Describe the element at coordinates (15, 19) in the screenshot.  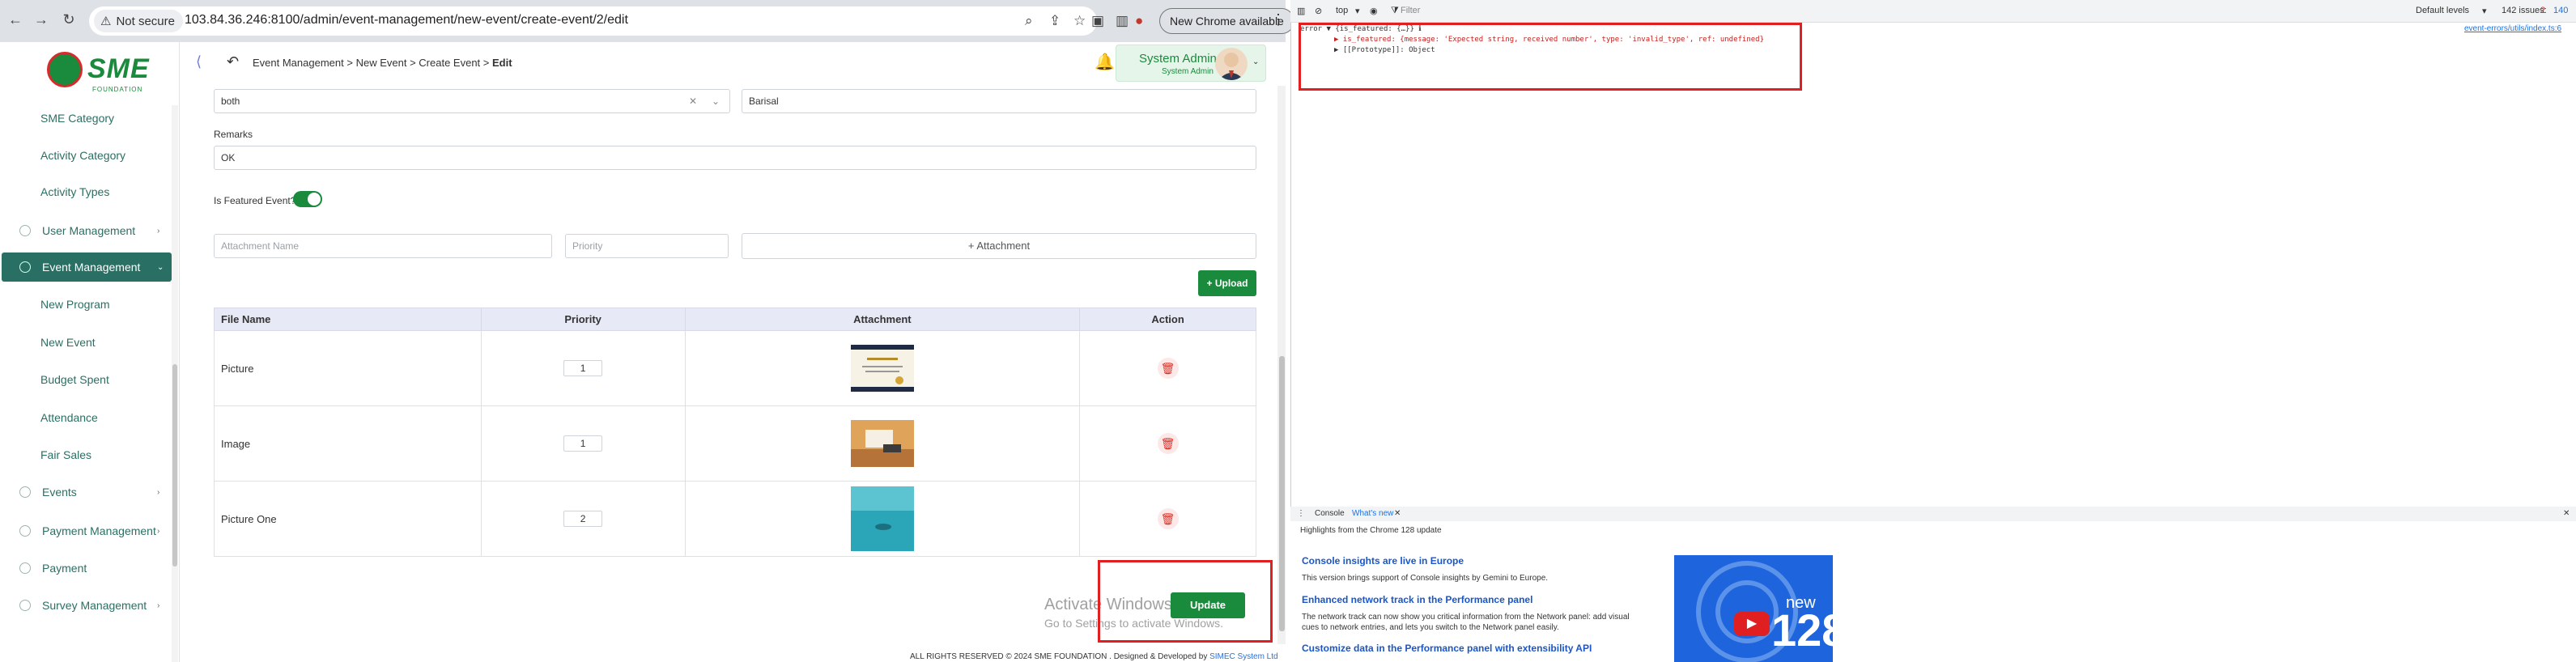
I see `back-icon: ←` at that location.